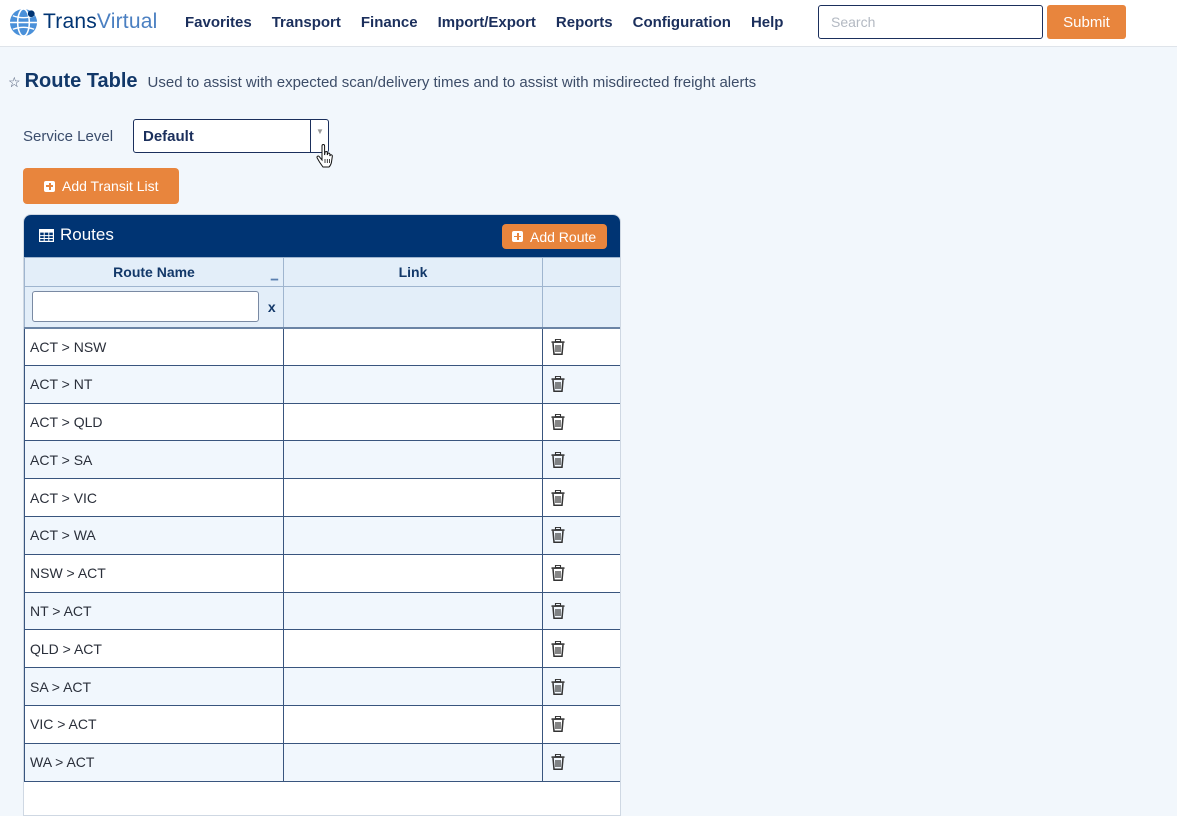 The width and height of the screenshot is (1177, 816). I want to click on column-header-link: Link, so click(413, 272).